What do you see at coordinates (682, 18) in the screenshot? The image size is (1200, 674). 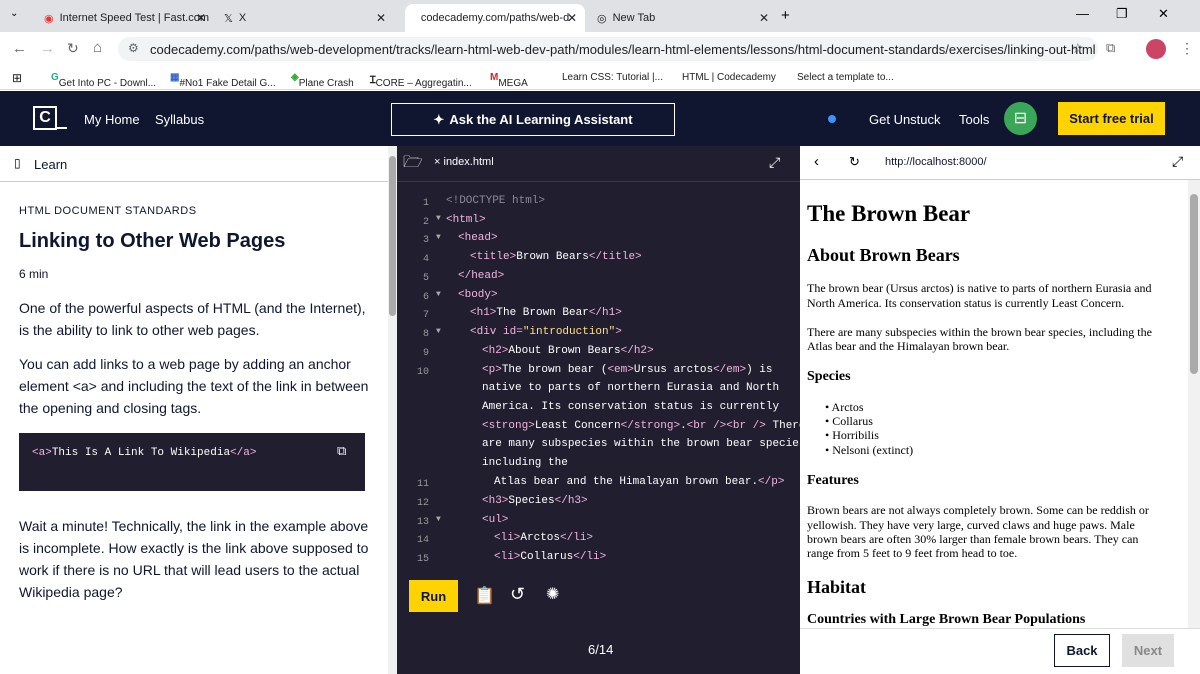 I see `tab-newtab: ◎ New Tab ✕` at bounding box center [682, 18].